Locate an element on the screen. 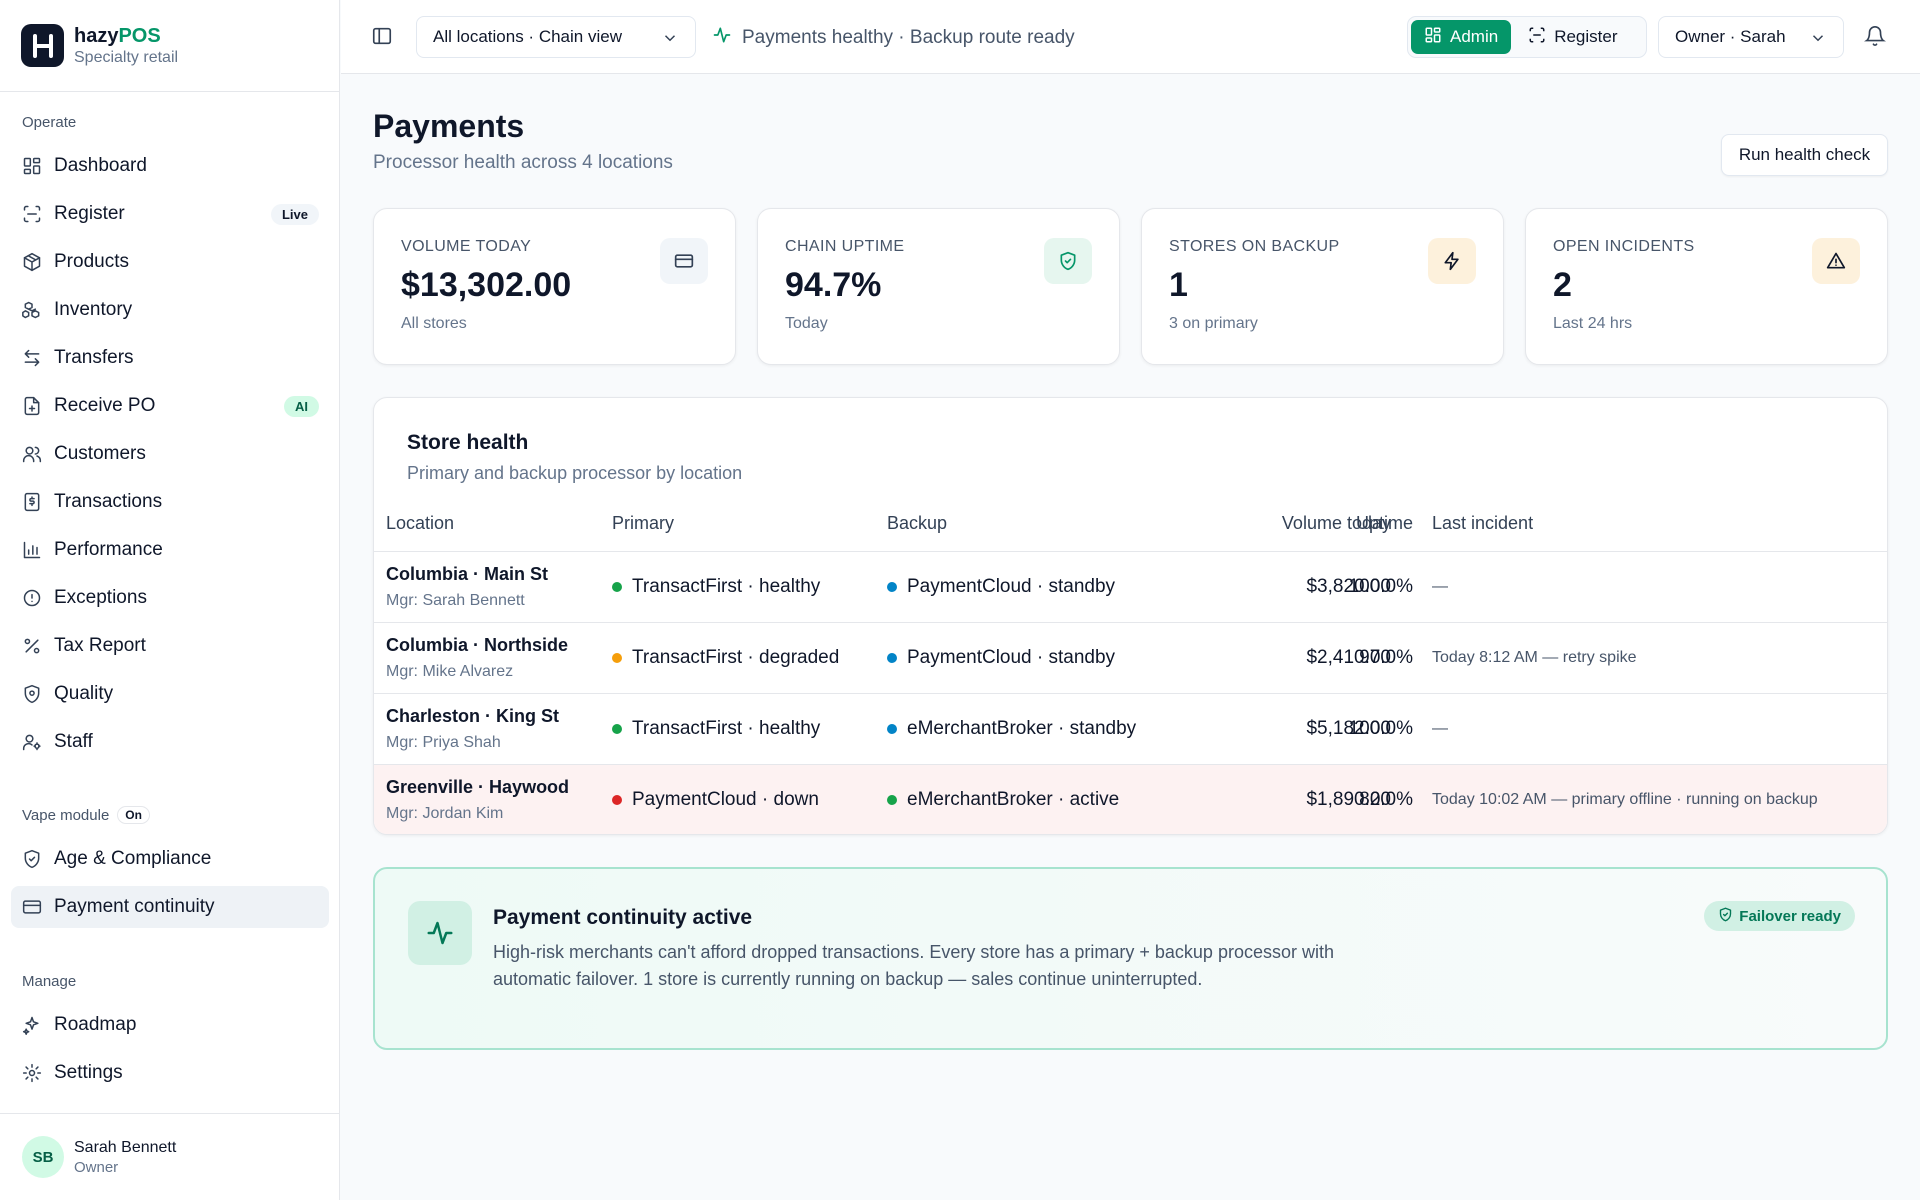 The image size is (1920, 1200). page-title: Payments is located at coordinates (449, 126).